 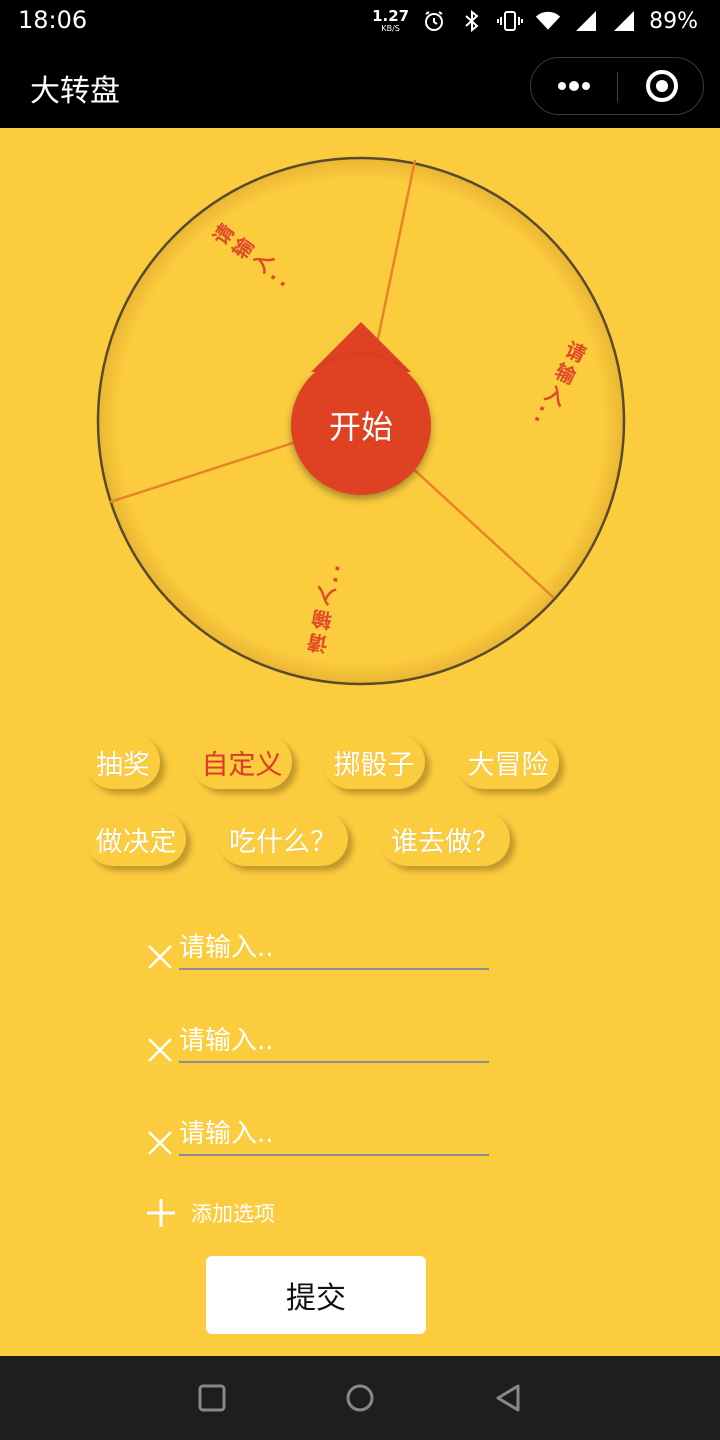 What do you see at coordinates (673, 21) in the screenshot?
I see `battery-level: 89%` at bounding box center [673, 21].